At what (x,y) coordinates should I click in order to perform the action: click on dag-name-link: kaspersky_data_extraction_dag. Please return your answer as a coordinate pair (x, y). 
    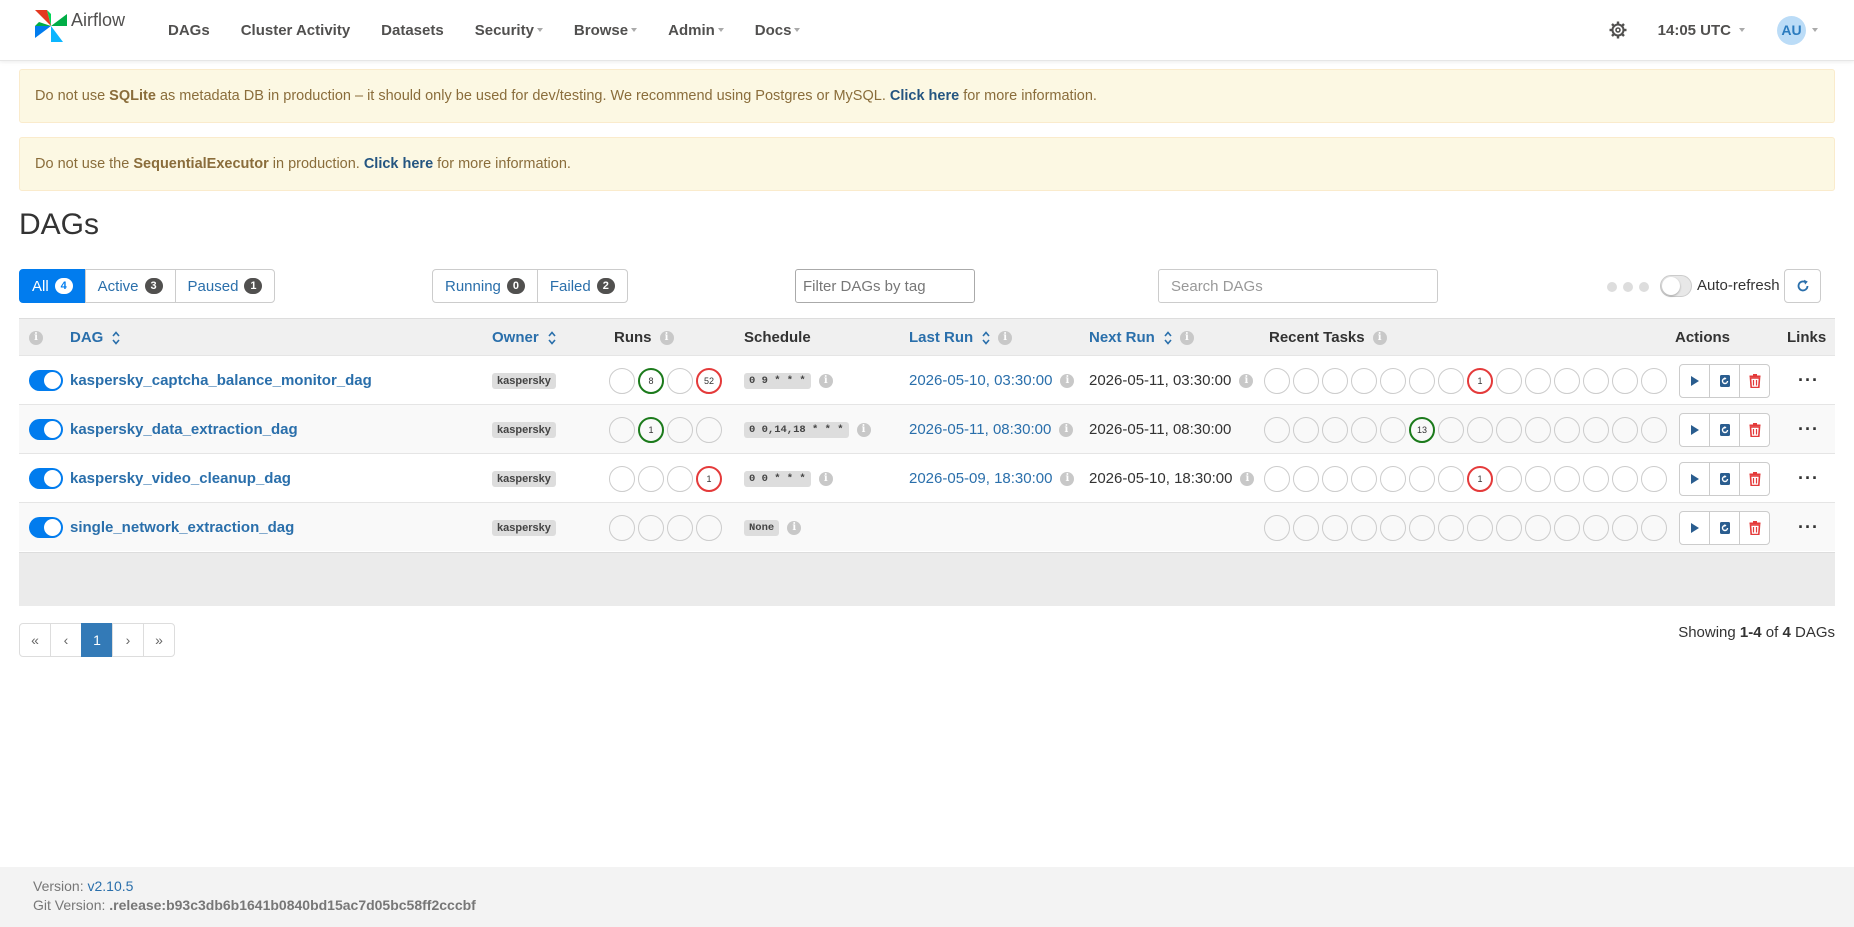
    Looking at the image, I should click on (184, 429).